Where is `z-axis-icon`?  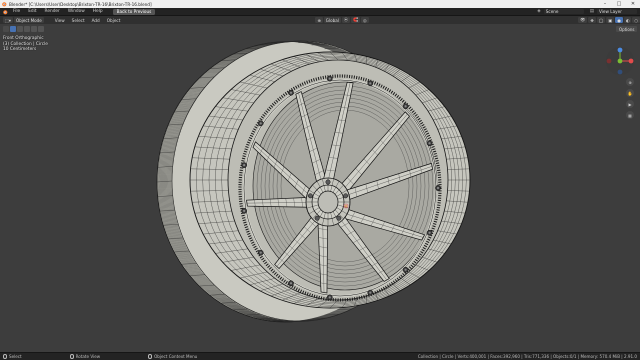 z-axis-icon is located at coordinates (620, 50).